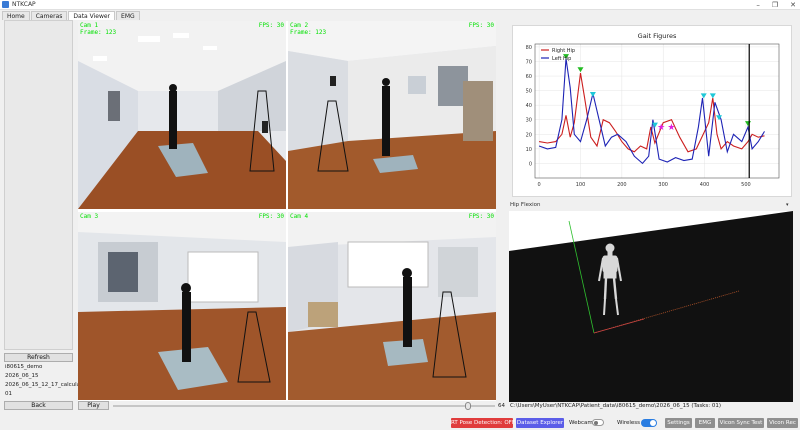 This screenshot has height=430, width=800. I want to click on y-tick-label: 0, so click(530, 164).